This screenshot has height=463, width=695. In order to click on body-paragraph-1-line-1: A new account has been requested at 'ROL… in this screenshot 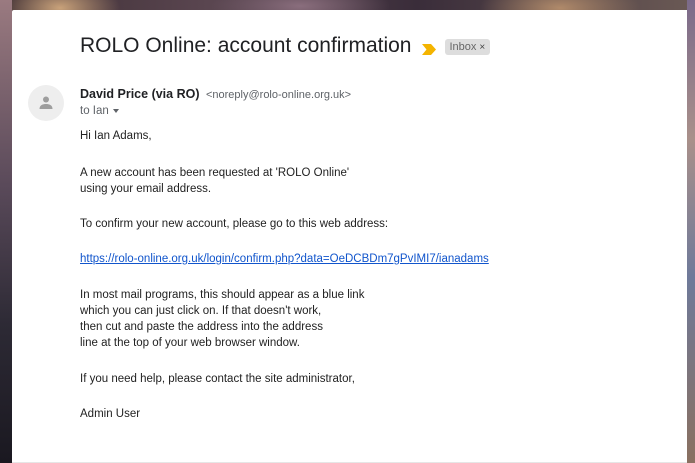, I will do `click(215, 173)`.